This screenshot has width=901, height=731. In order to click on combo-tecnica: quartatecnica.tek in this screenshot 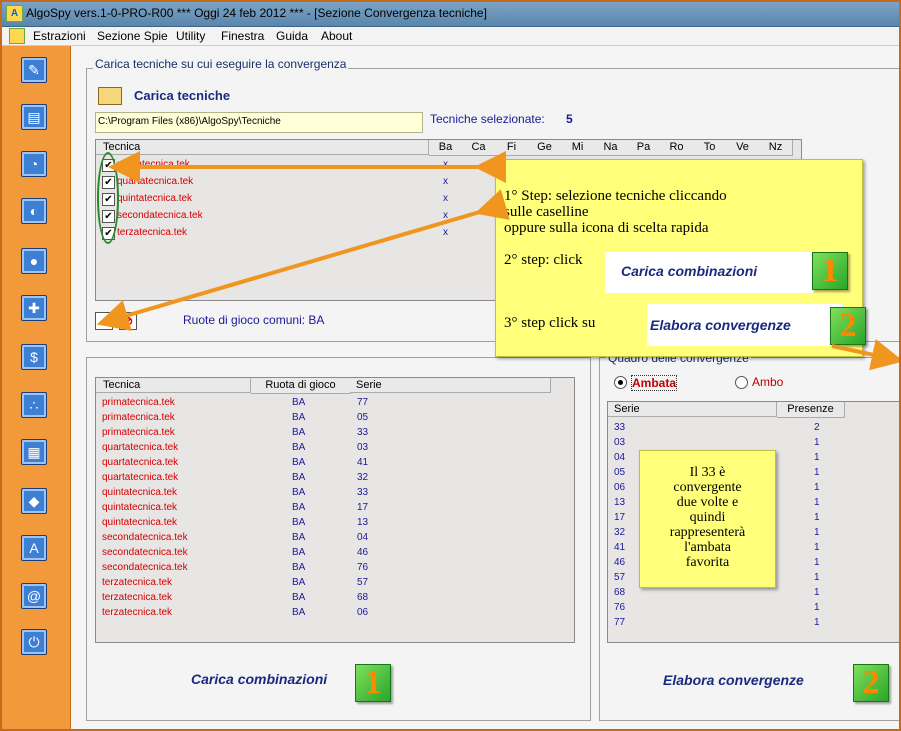, I will do `click(140, 447)`.